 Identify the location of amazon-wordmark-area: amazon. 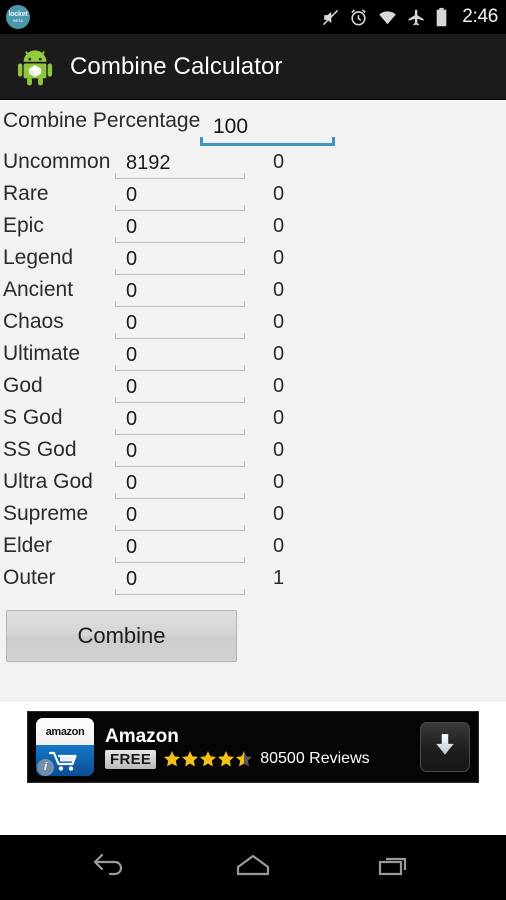
(65, 731).